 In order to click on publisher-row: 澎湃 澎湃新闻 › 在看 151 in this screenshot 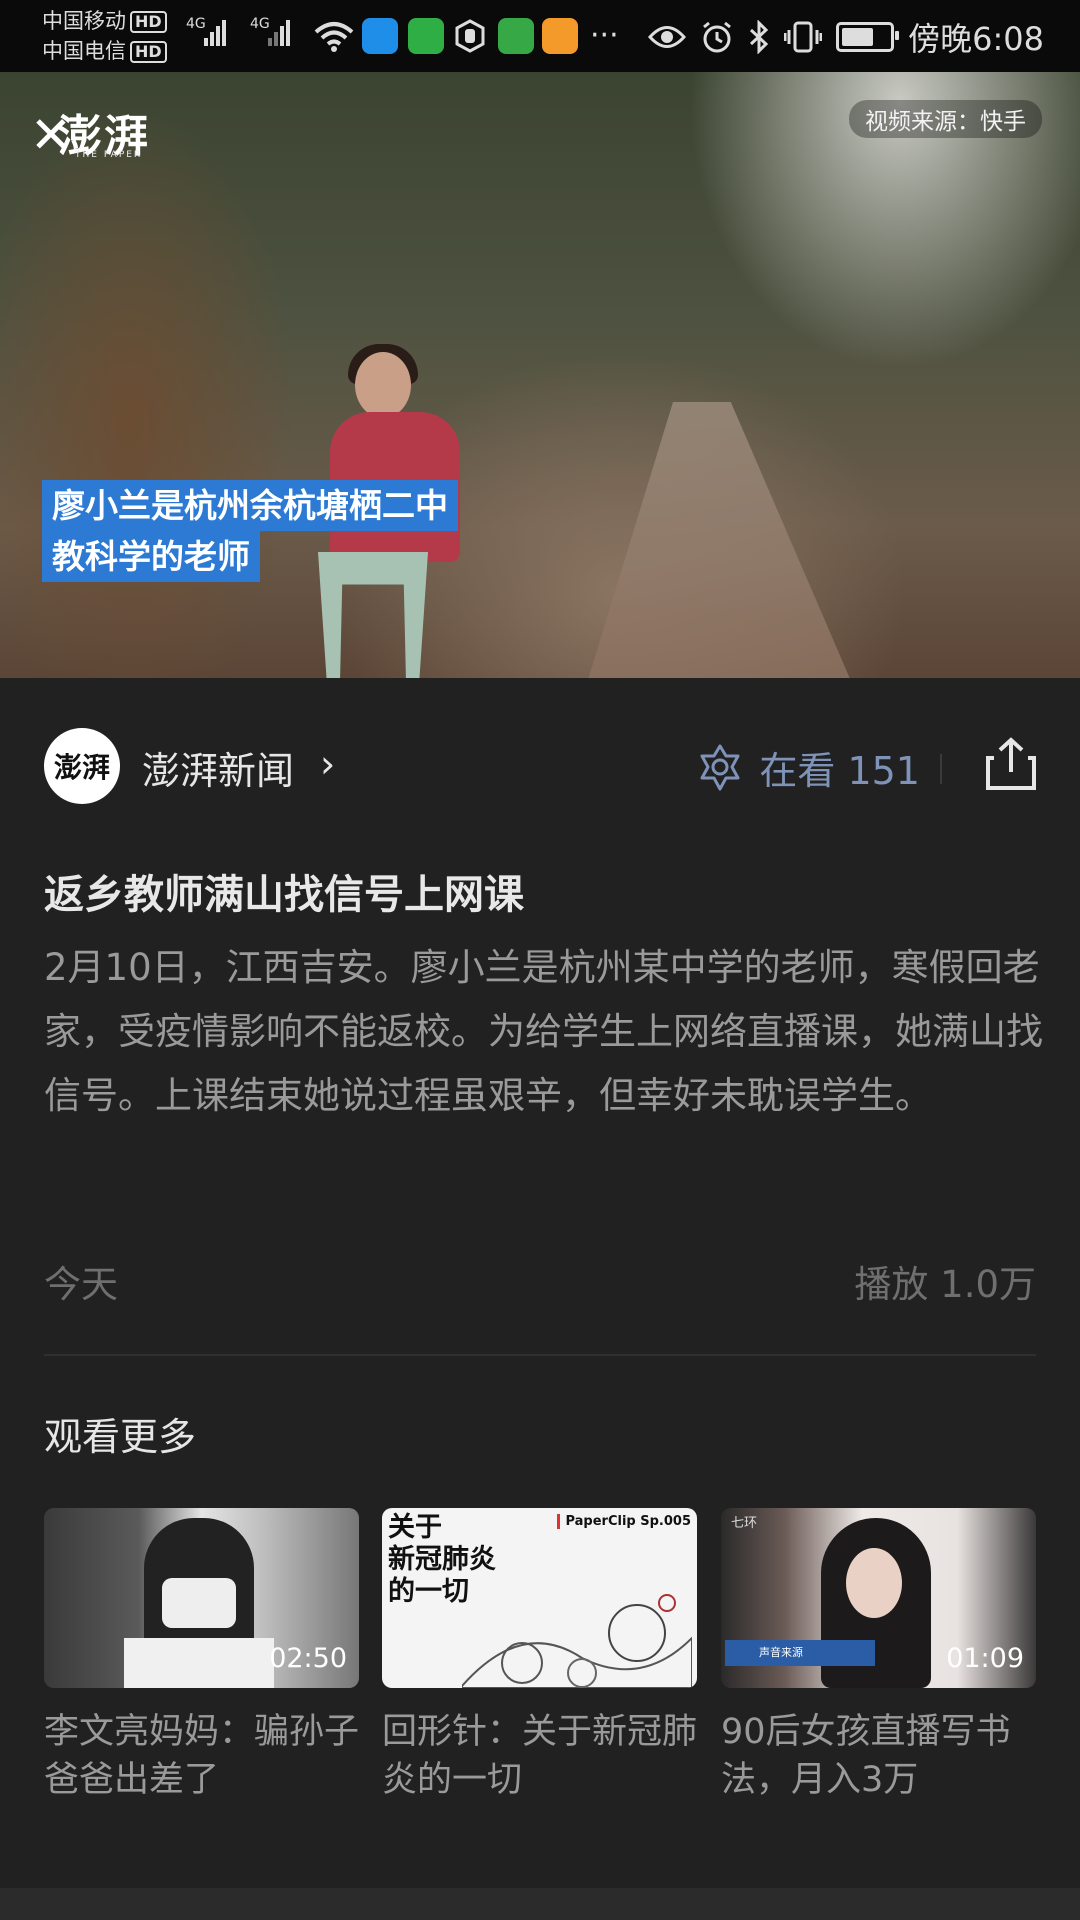, I will do `click(541, 766)`.